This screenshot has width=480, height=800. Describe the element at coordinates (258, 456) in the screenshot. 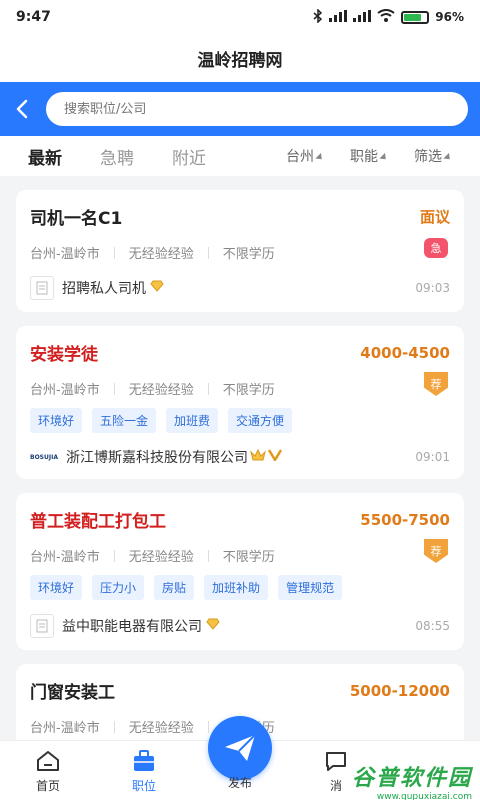

I see `crown-icon` at that location.